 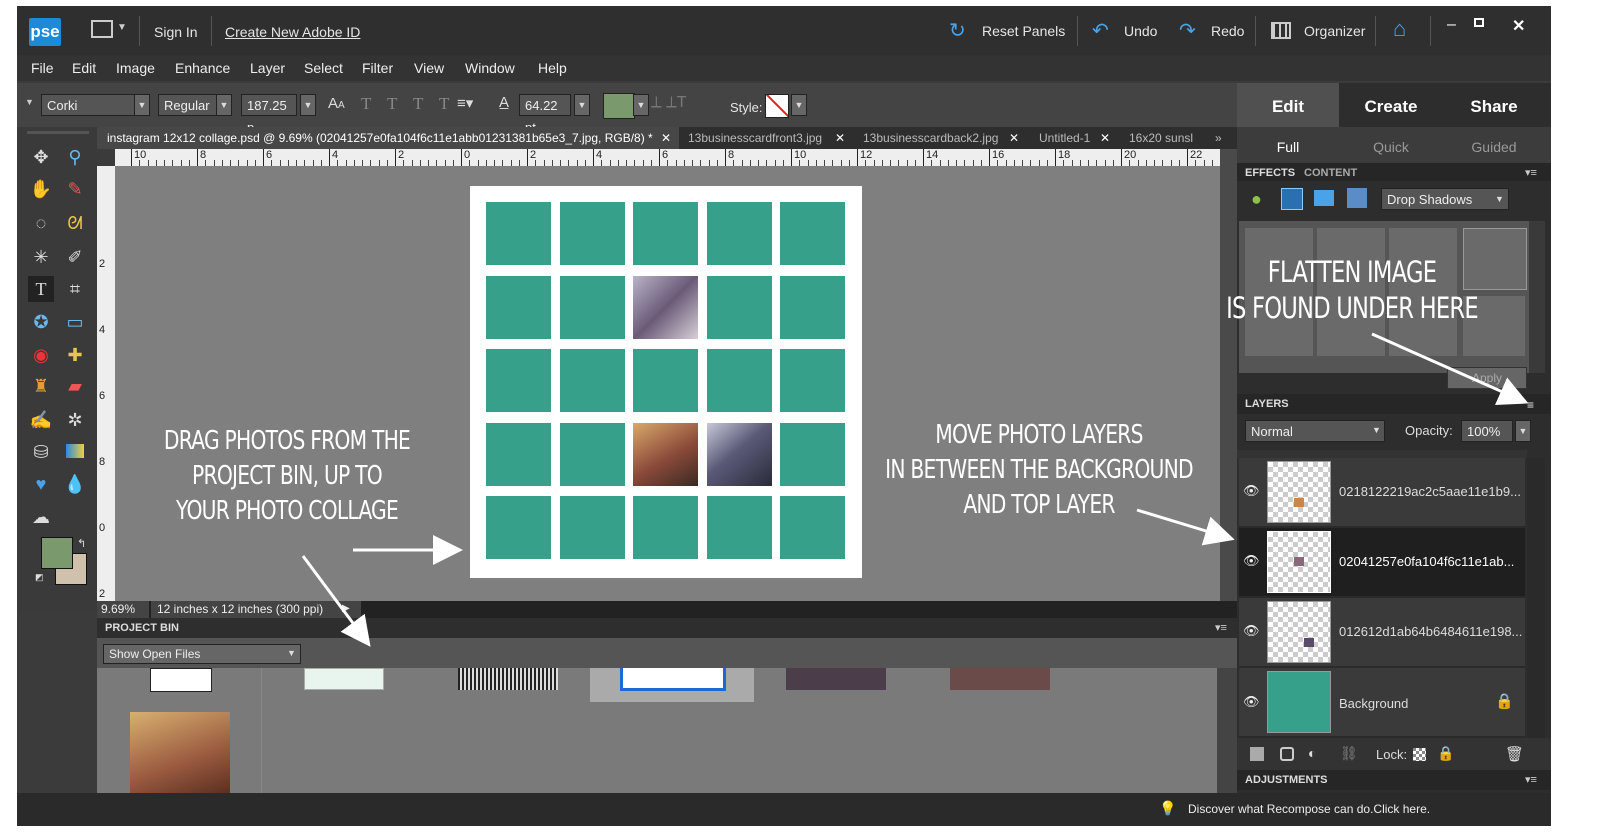 I want to click on arrow-to-layer, so click(x=1185, y=527).